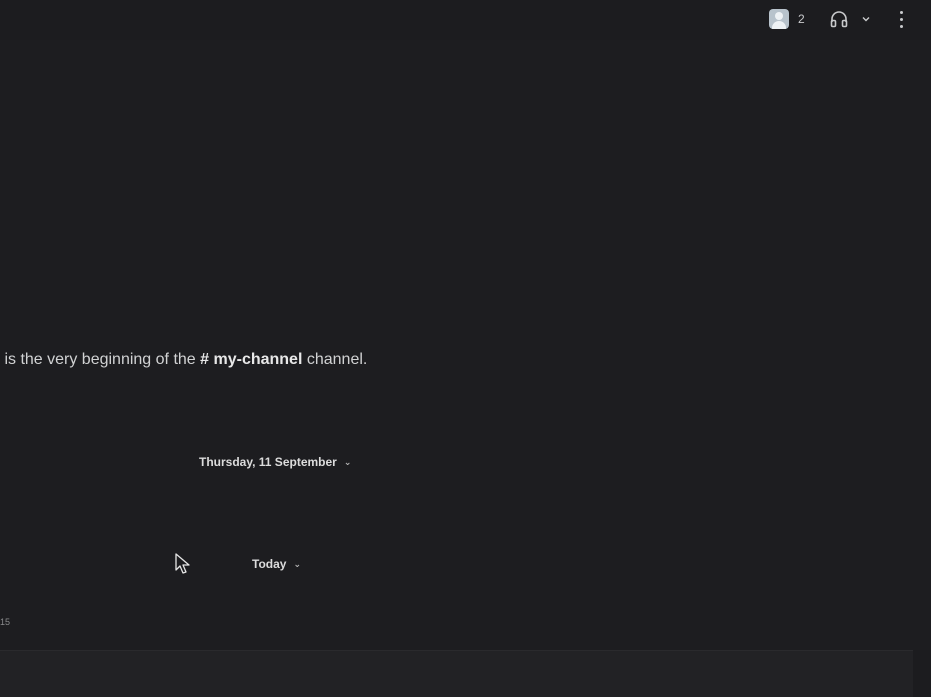 This screenshot has height=697, width=931. What do you see at coordinates (258, 359) in the screenshot?
I see `channel-name: my-channel` at bounding box center [258, 359].